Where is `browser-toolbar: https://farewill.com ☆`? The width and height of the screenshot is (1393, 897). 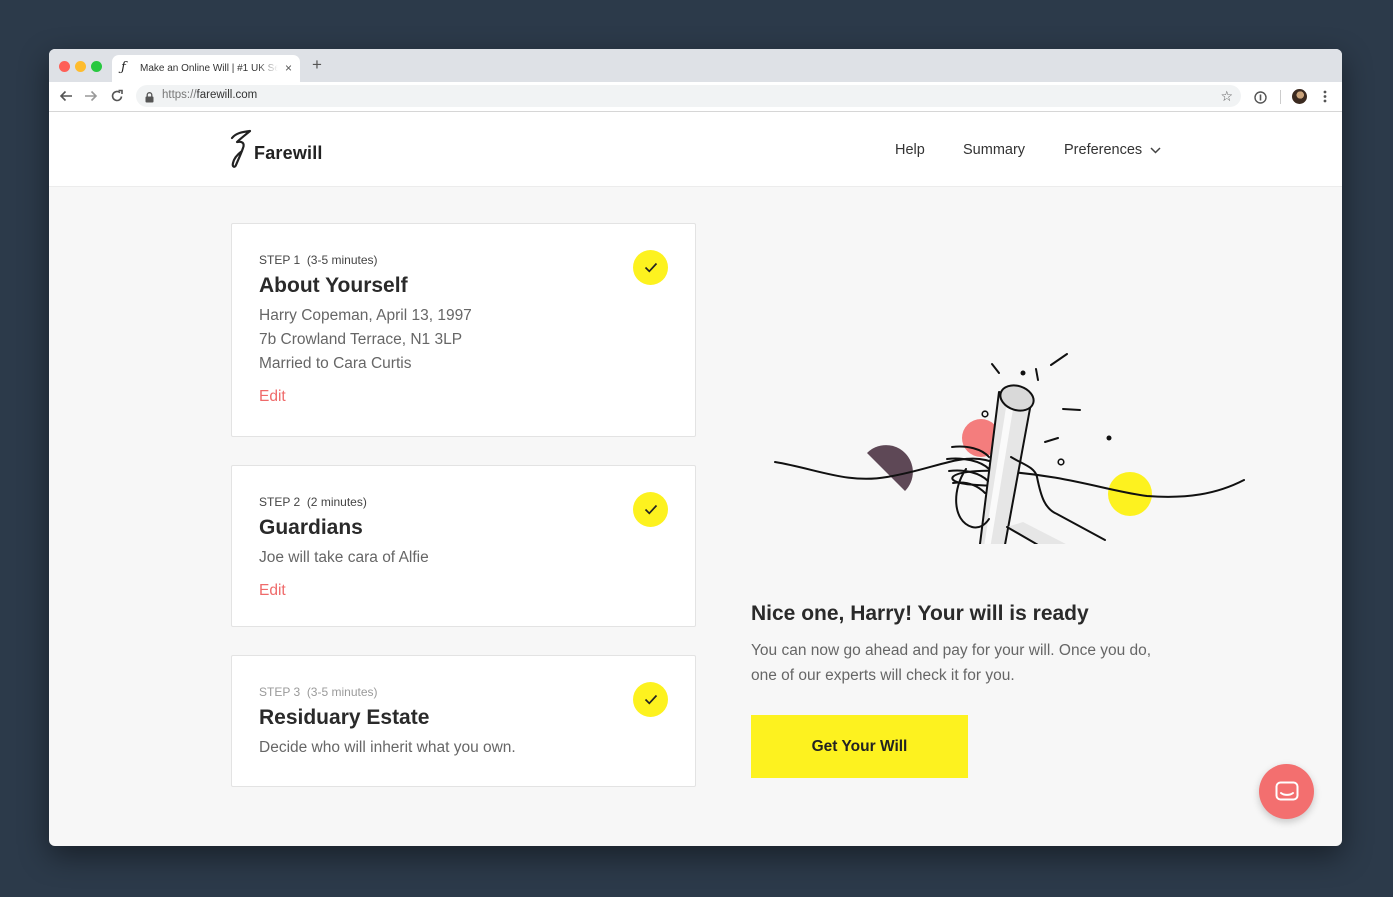 browser-toolbar: https://farewill.com ☆ is located at coordinates (695, 97).